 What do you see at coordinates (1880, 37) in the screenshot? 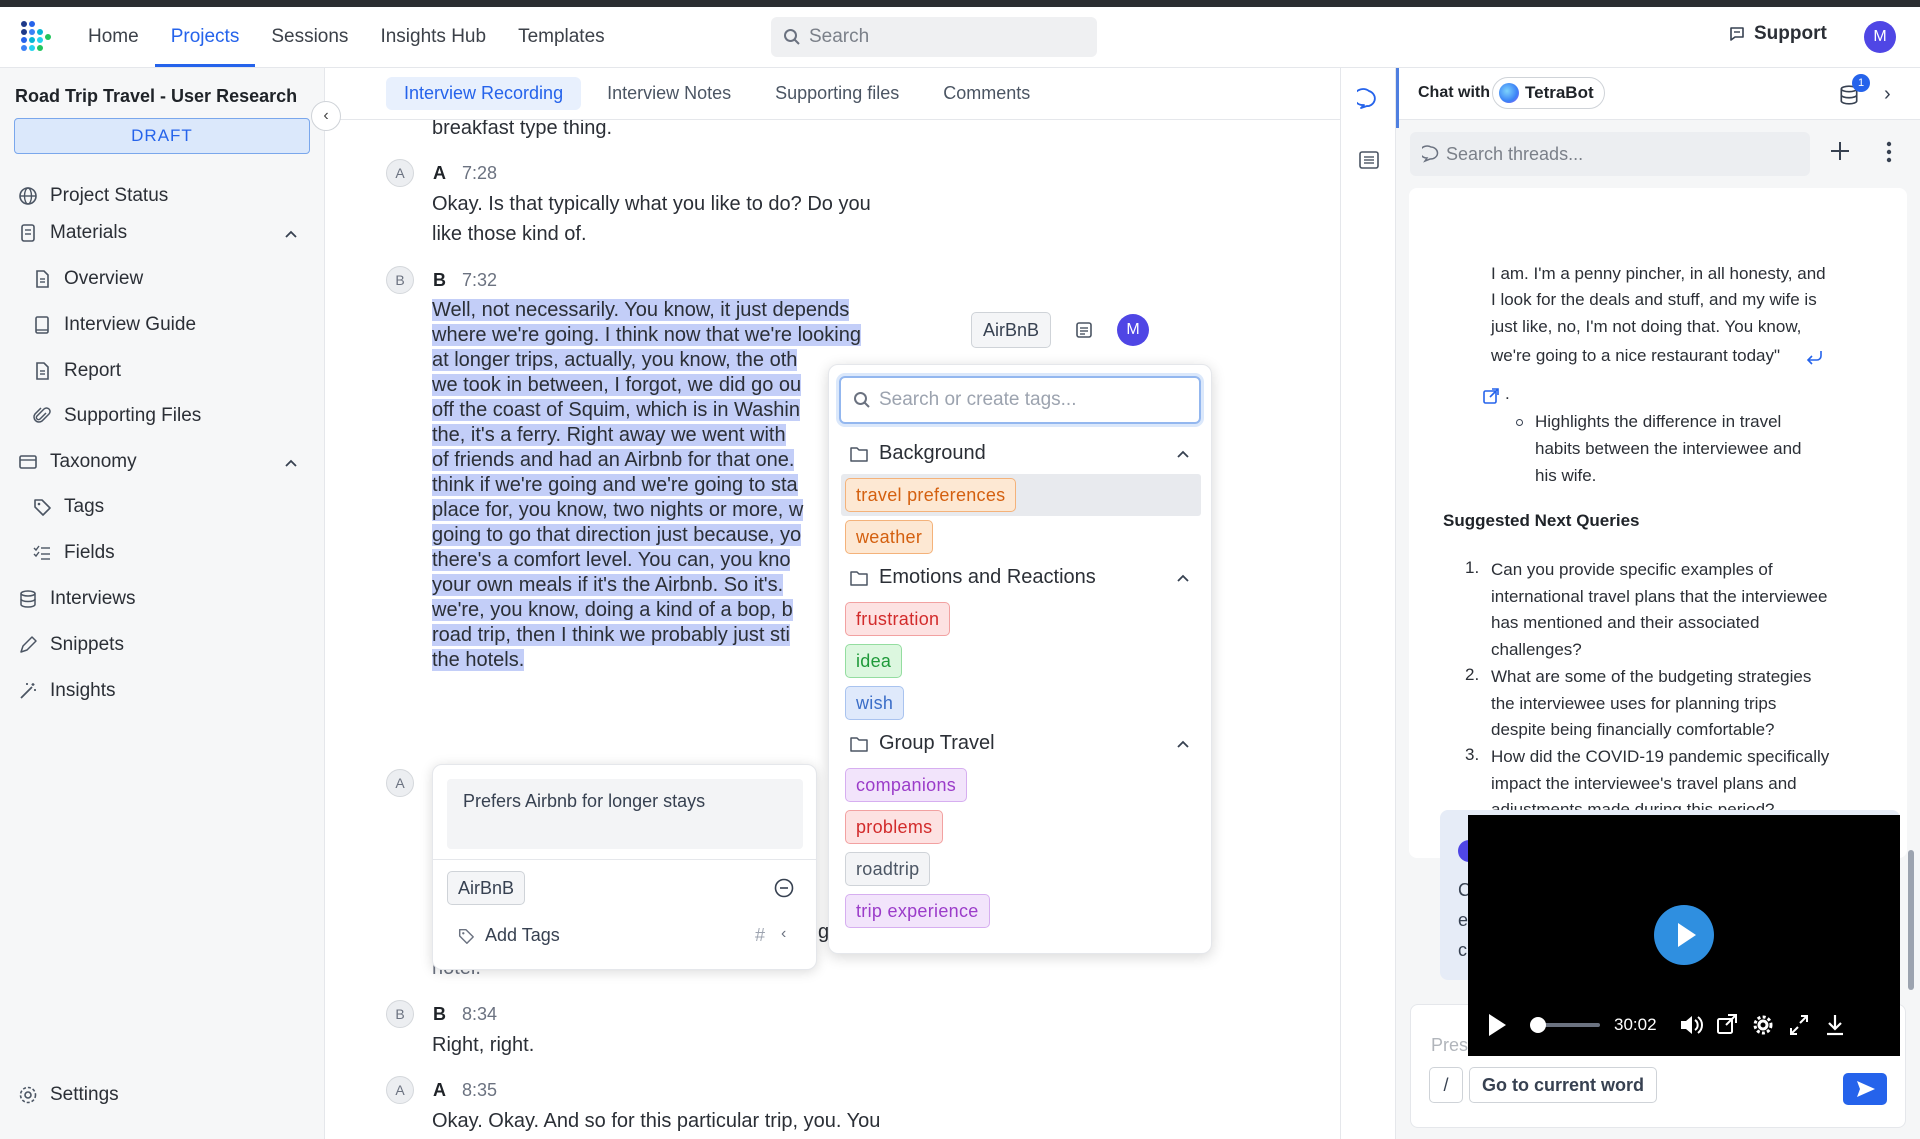
I see `user-avatar: M` at bounding box center [1880, 37].